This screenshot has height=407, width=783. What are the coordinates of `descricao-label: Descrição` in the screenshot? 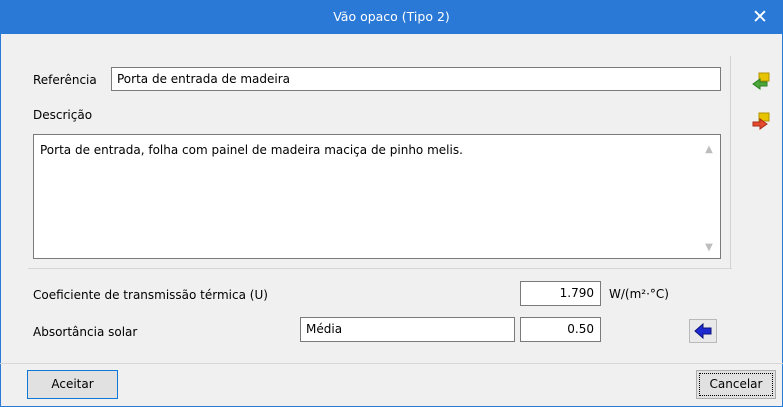 It's located at (63, 115).